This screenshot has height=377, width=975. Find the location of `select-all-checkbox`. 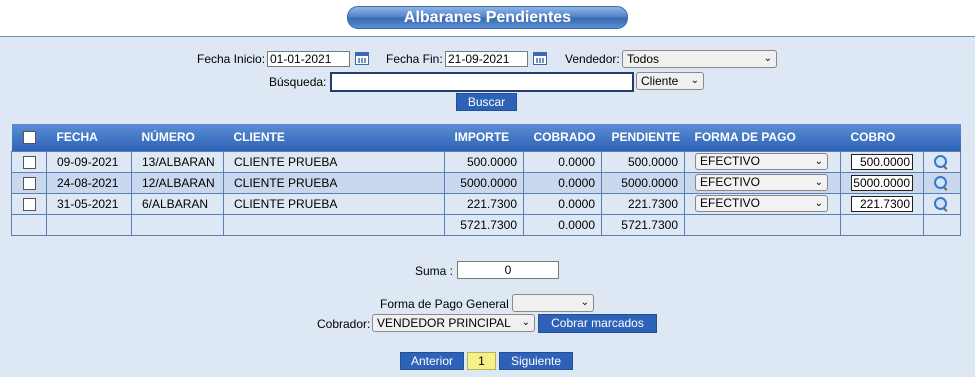

select-all-checkbox is located at coordinates (29, 138).